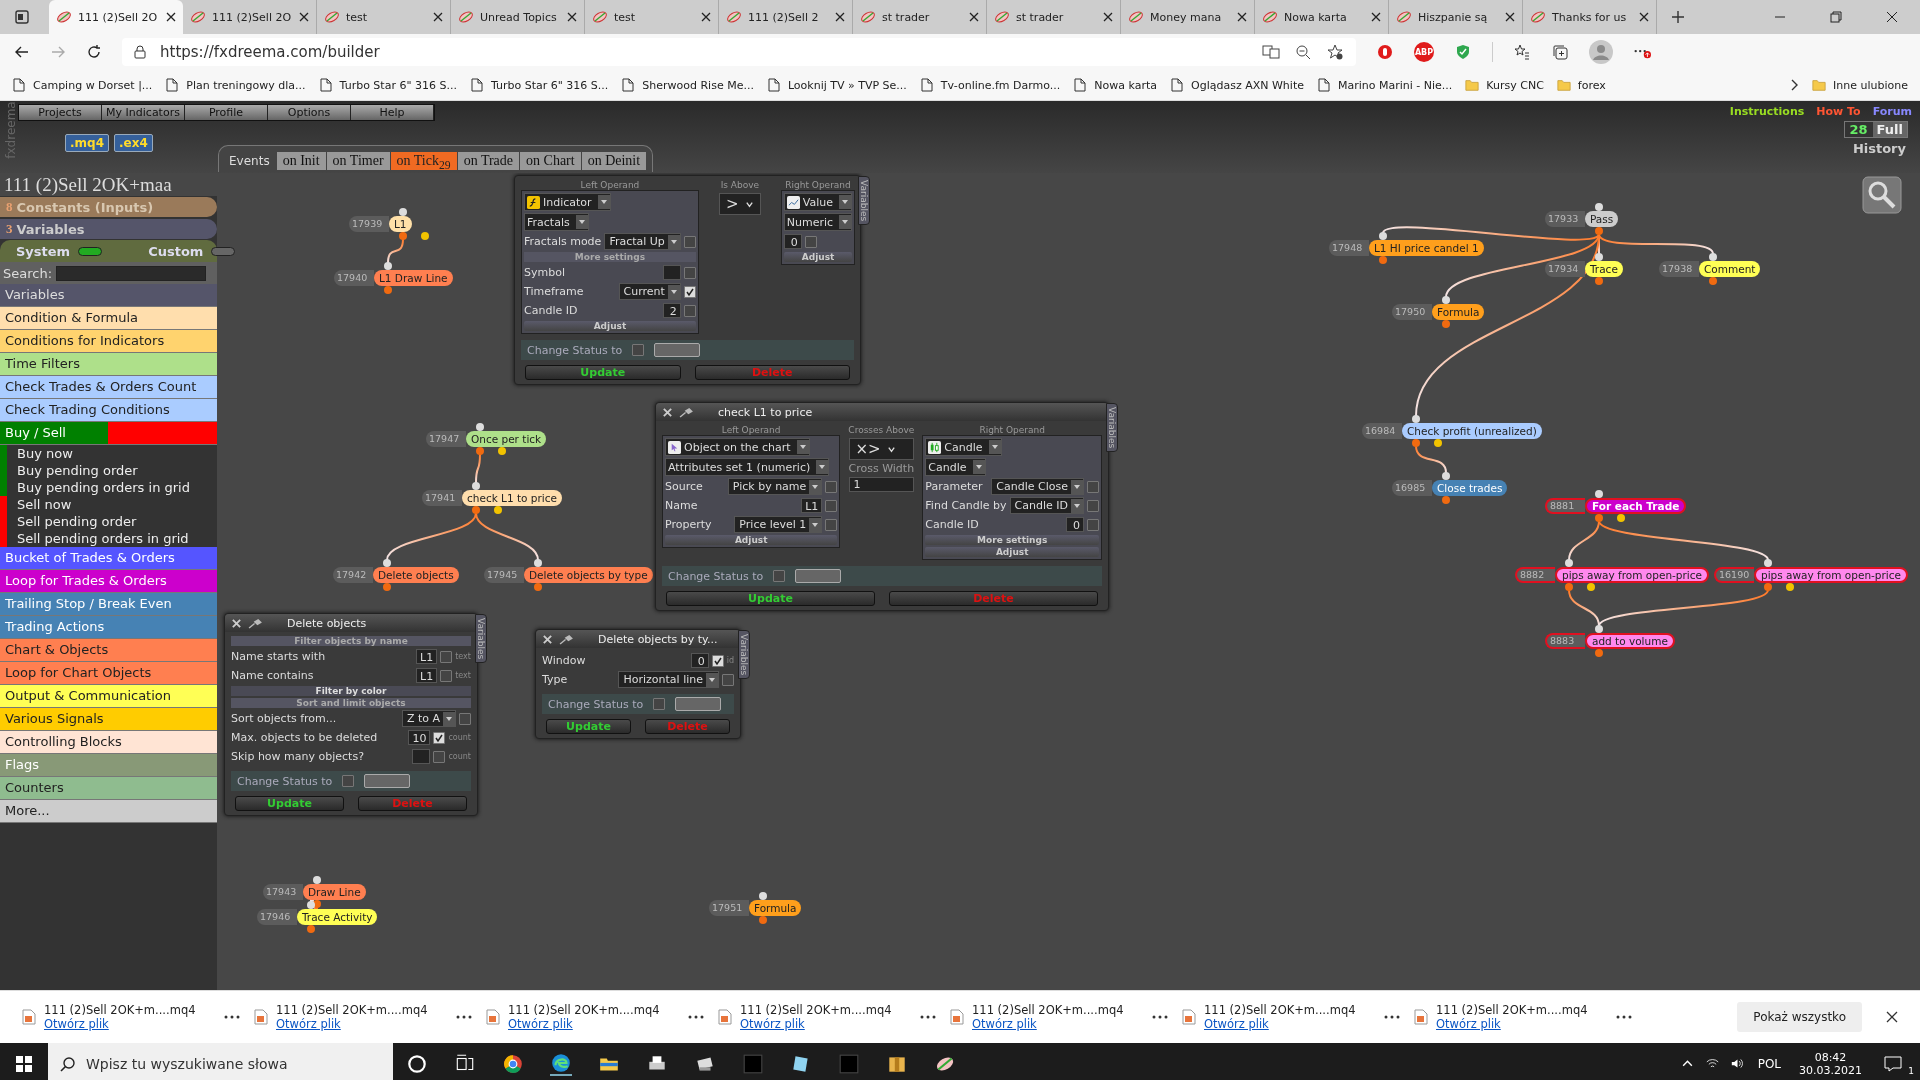 The image size is (1920, 1080). I want to click on collections-icon, so click(1560, 52).